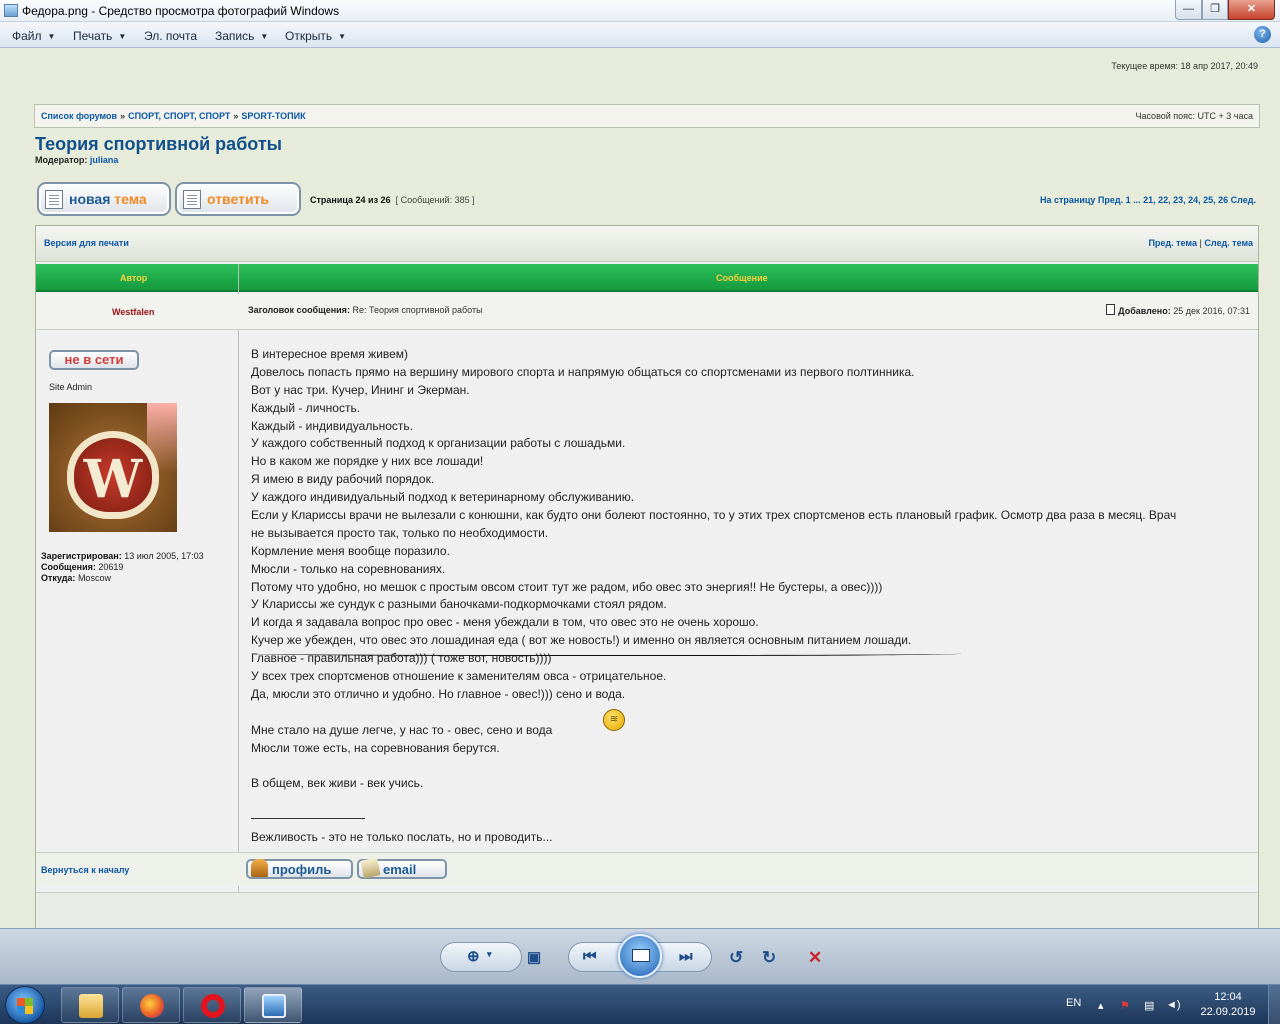 The height and width of the screenshot is (1024, 1280). I want to click on delete-icon: ✕, so click(815, 958).